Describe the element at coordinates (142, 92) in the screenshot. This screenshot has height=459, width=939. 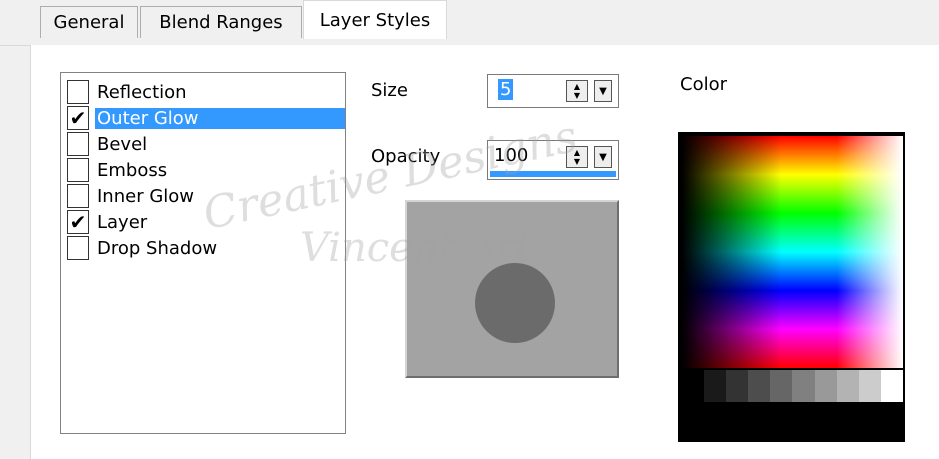
I see `list-item-label: Reflection` at that location.